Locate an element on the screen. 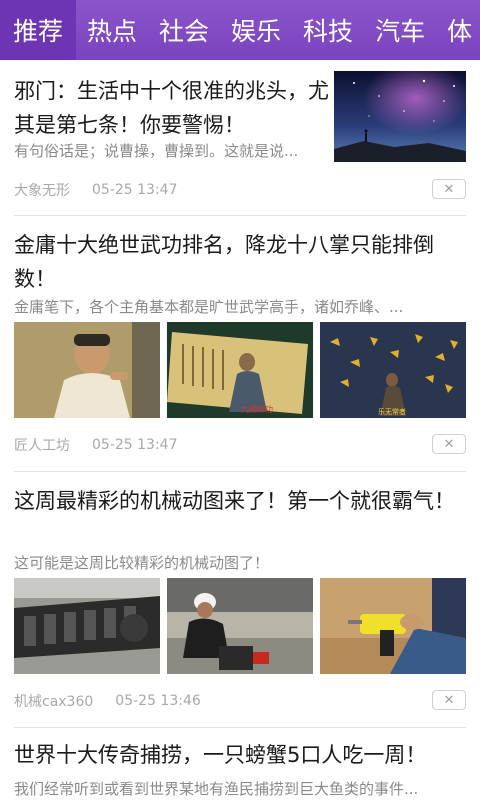  article-time: 05-25 13:46 is located at coordinates (158, 701).